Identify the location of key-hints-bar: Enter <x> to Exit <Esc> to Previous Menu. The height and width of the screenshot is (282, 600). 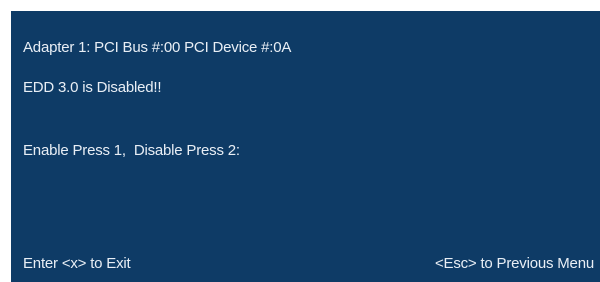
(308, 264).